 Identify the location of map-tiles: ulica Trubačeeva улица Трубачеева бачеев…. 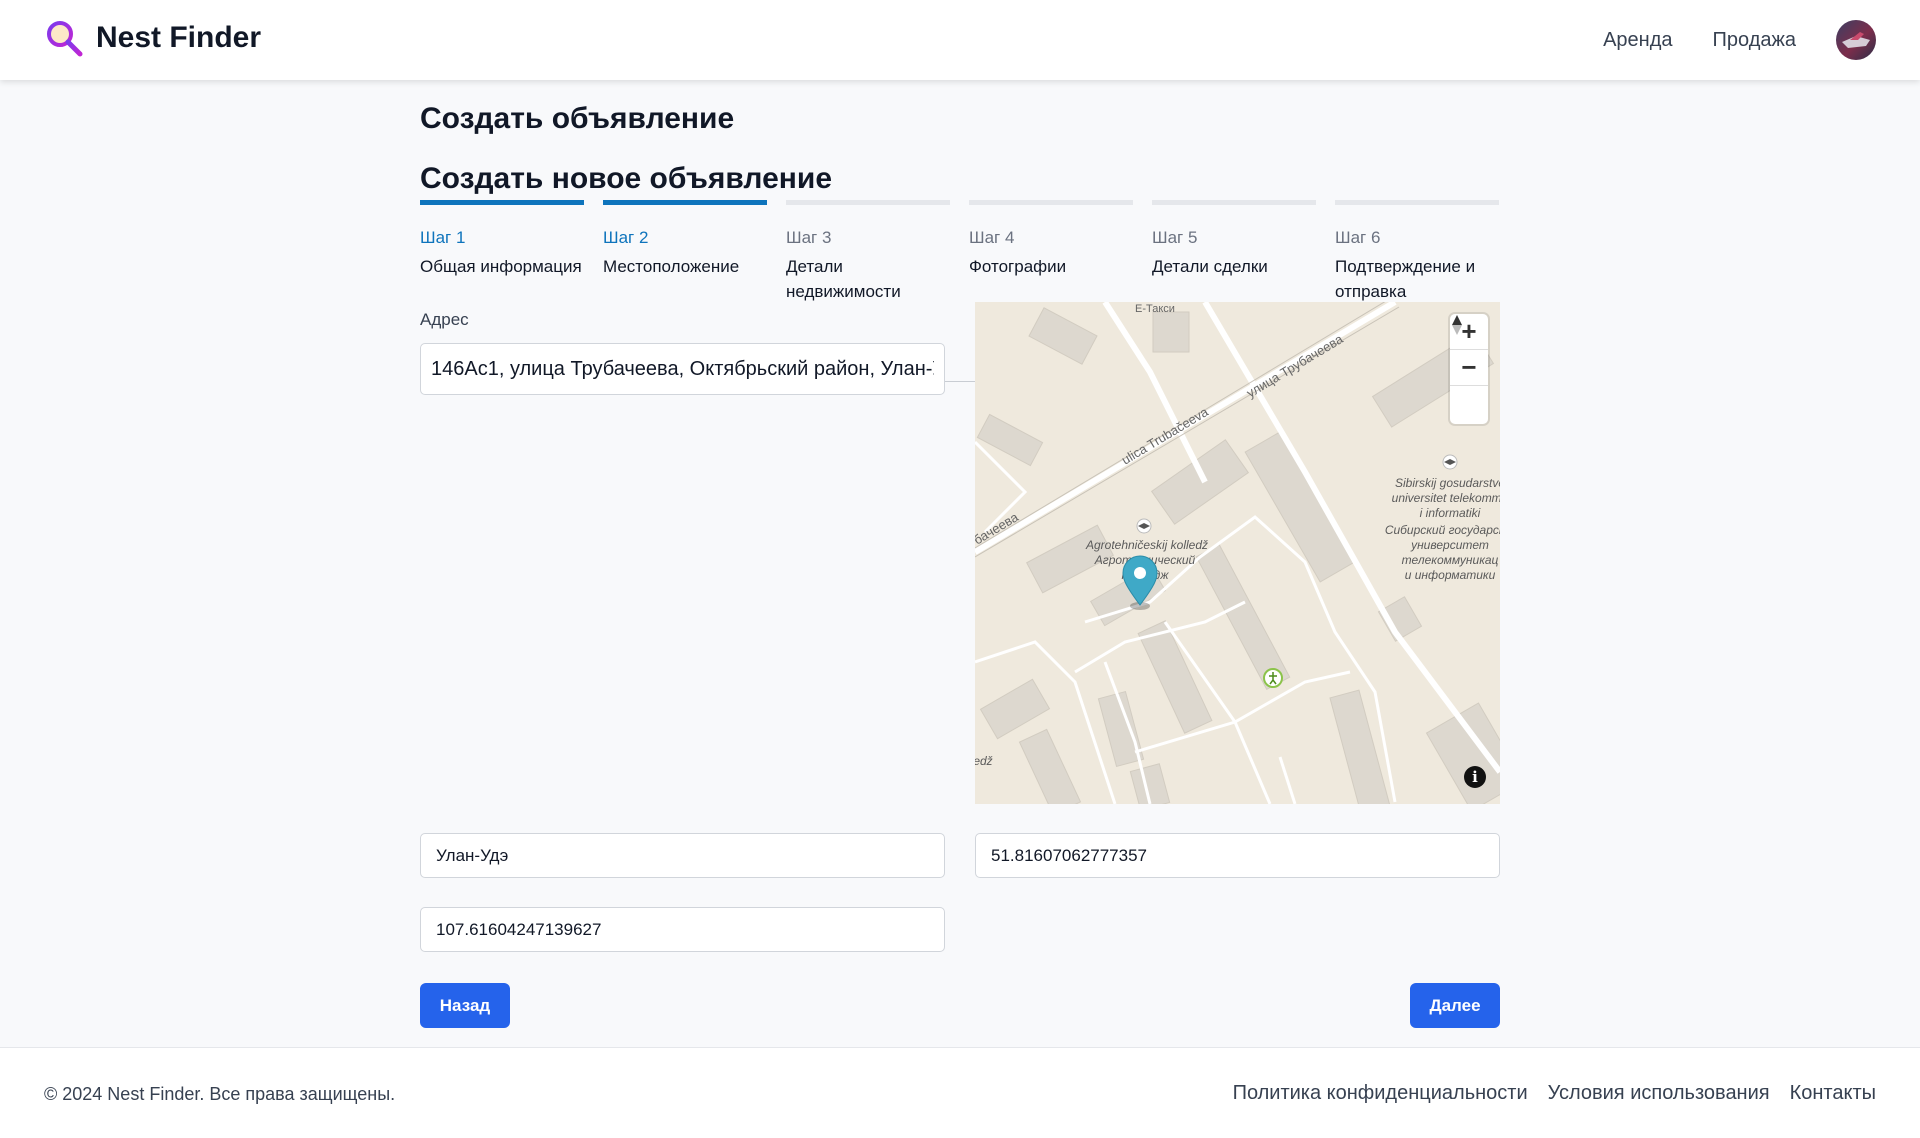
(1237, 553).